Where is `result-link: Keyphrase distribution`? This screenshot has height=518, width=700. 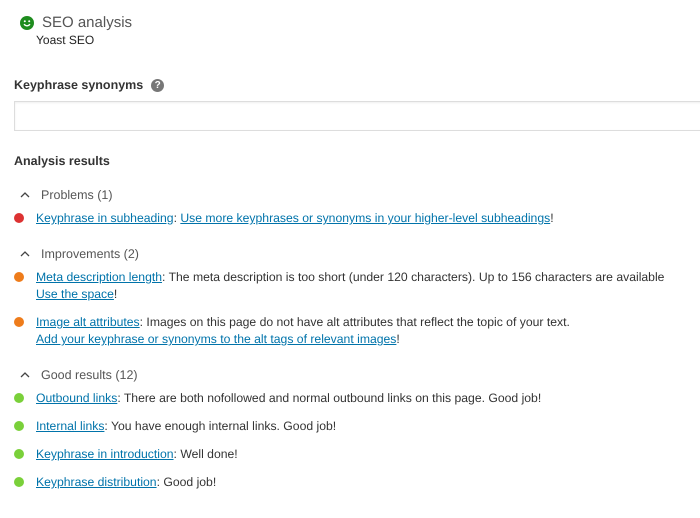
result-link: Keyphrase distribution is located at coordinates (96, 482).